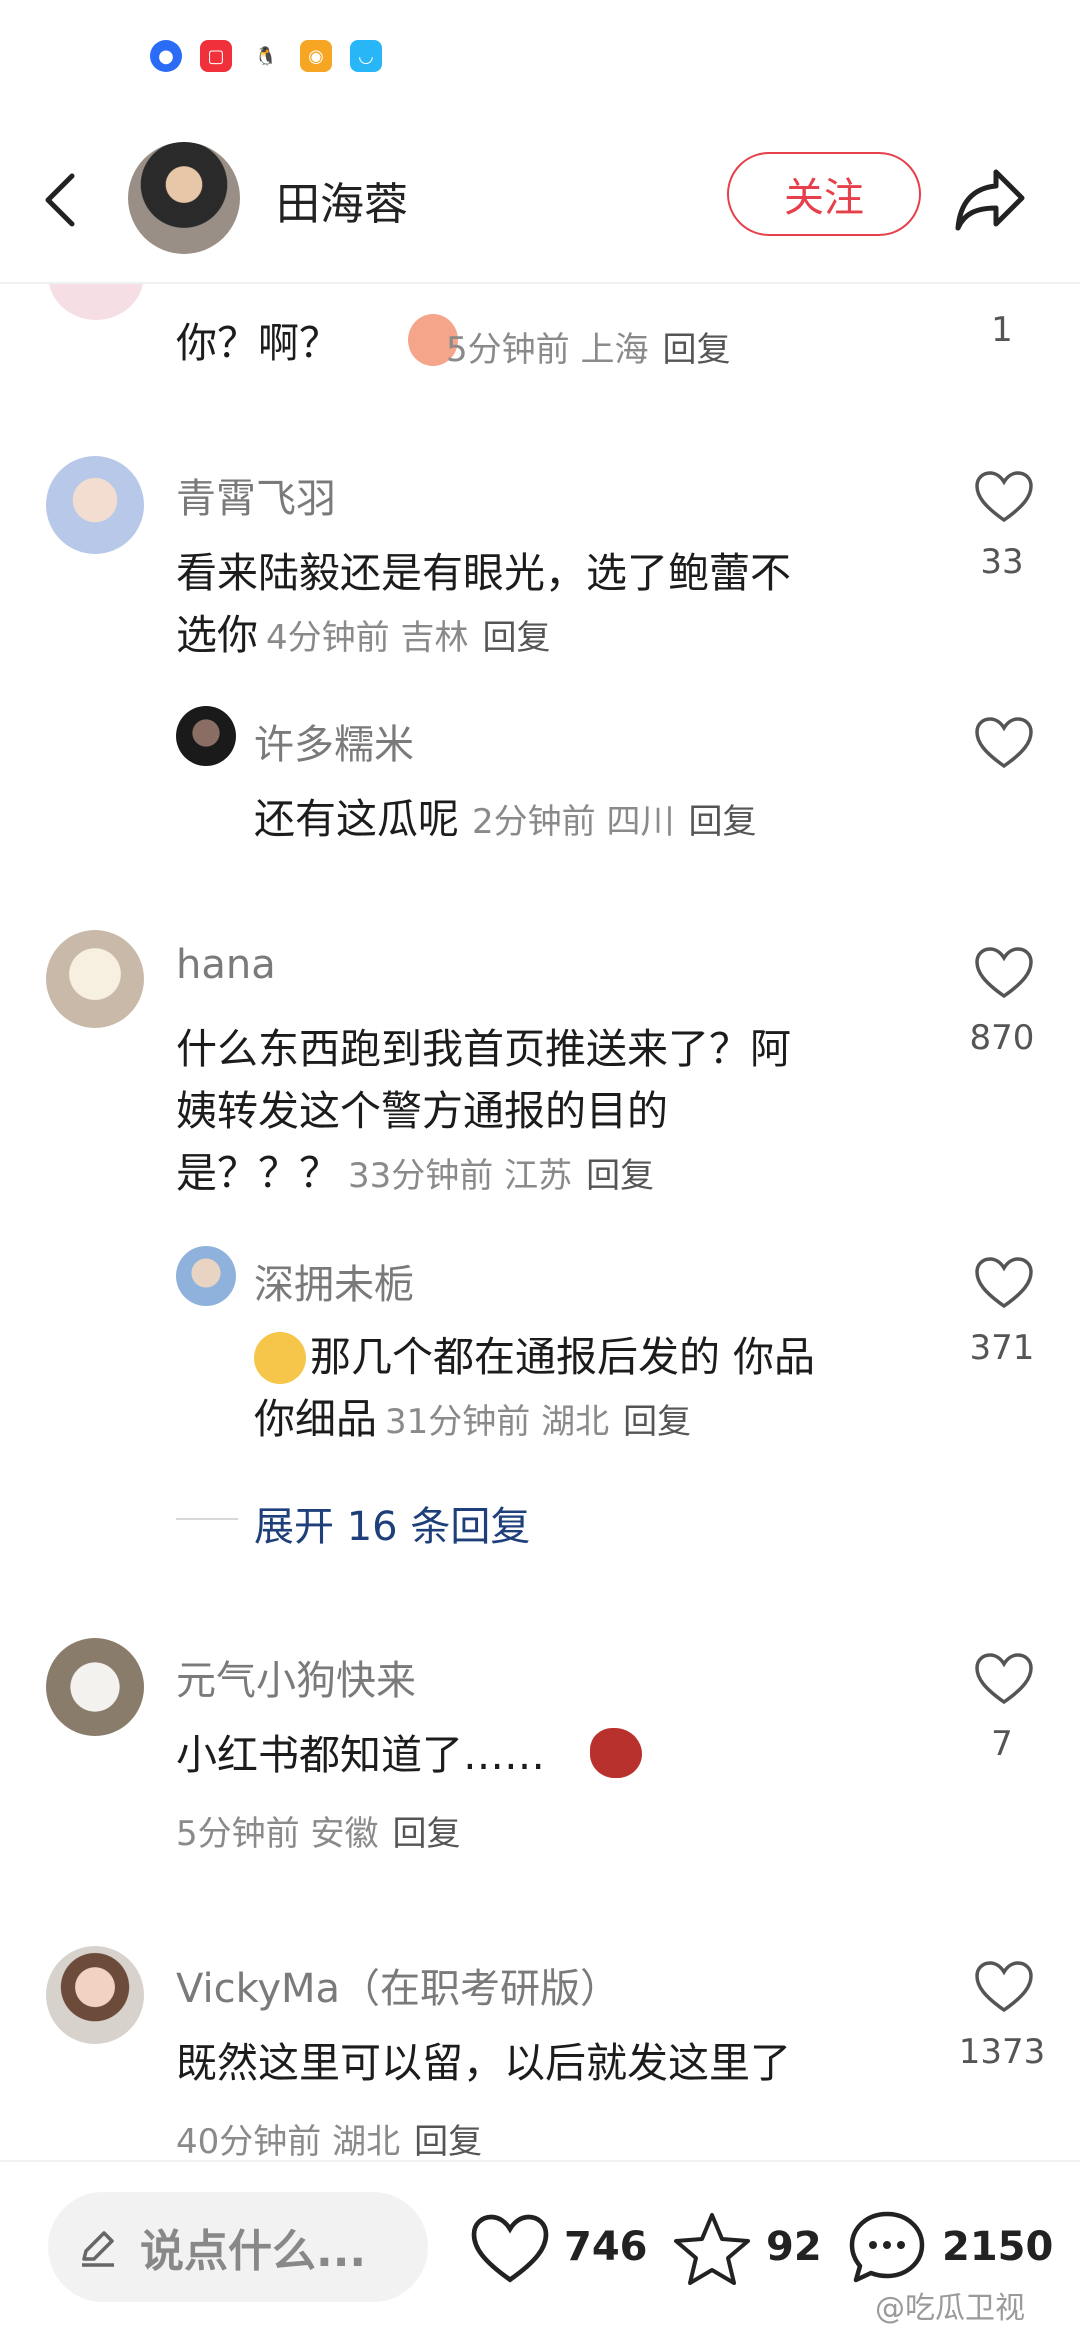 Image resolution: width=1080 pixels, height=2333 pixels. Describe the element at coordinates (216, 56) in the screenshot. I see `red-note-icon: ▢` at that location.